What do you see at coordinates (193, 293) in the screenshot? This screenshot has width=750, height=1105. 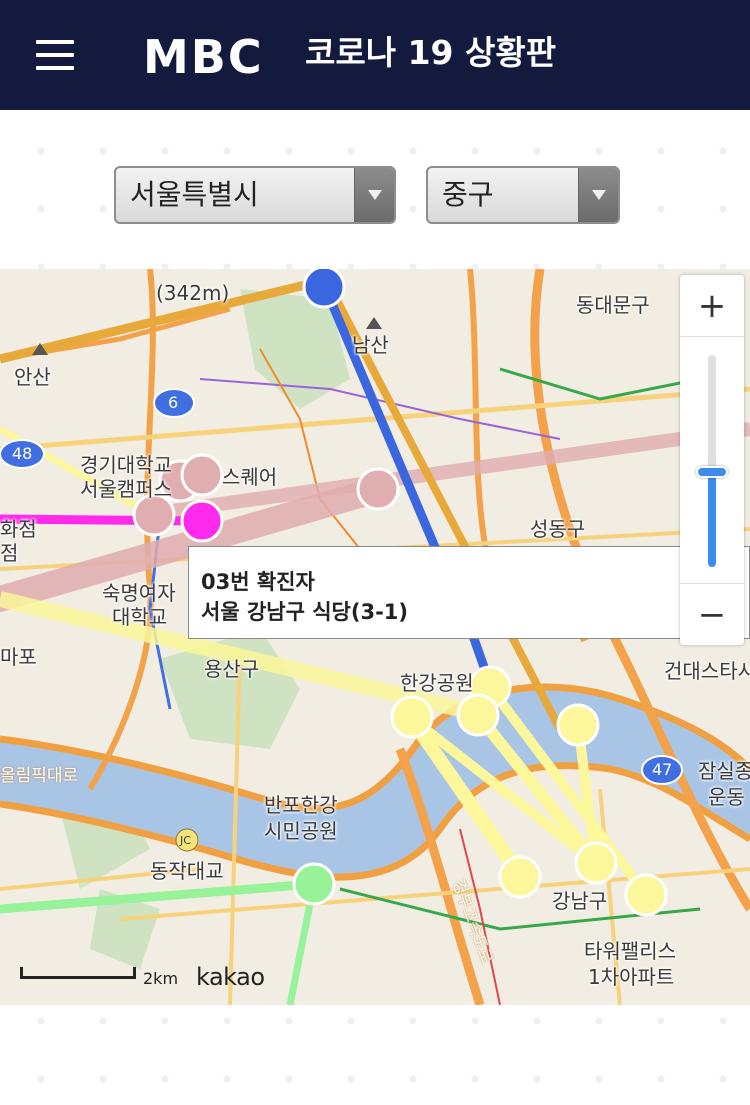 I see `map-label-mountain-height: (342m)` at bounding box center [193, 293].